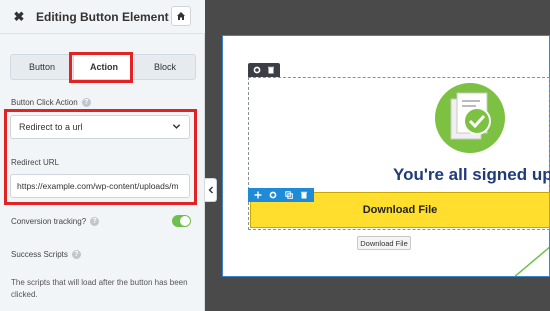 This screenshot has height=311, width=550. Describe the element at coordinates (49, 221) in the screenshot. I see `conversion-tracking-label-text: Conversion tracking?` at that location.